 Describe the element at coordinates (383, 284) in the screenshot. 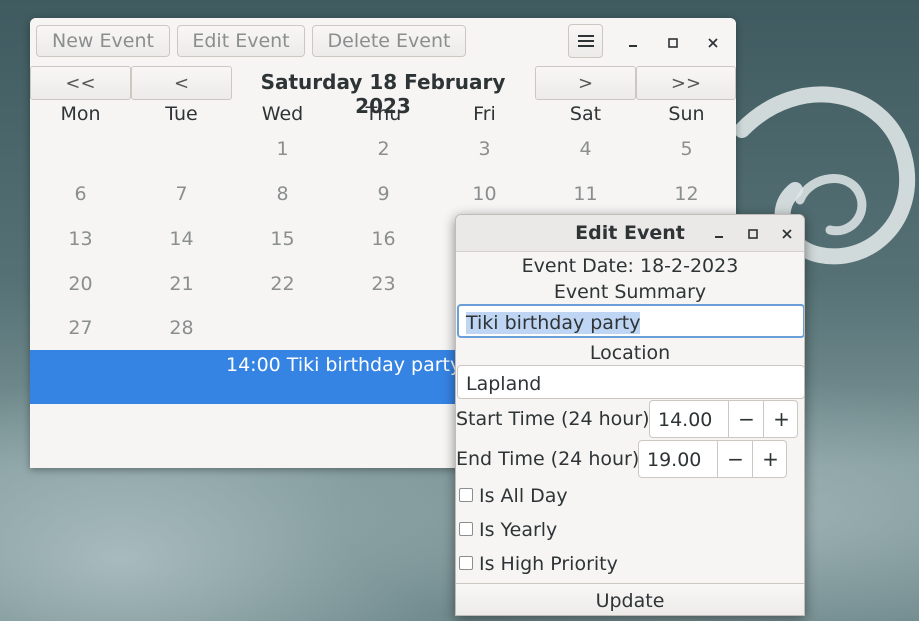

I see `calendar-day: 23` at that location.